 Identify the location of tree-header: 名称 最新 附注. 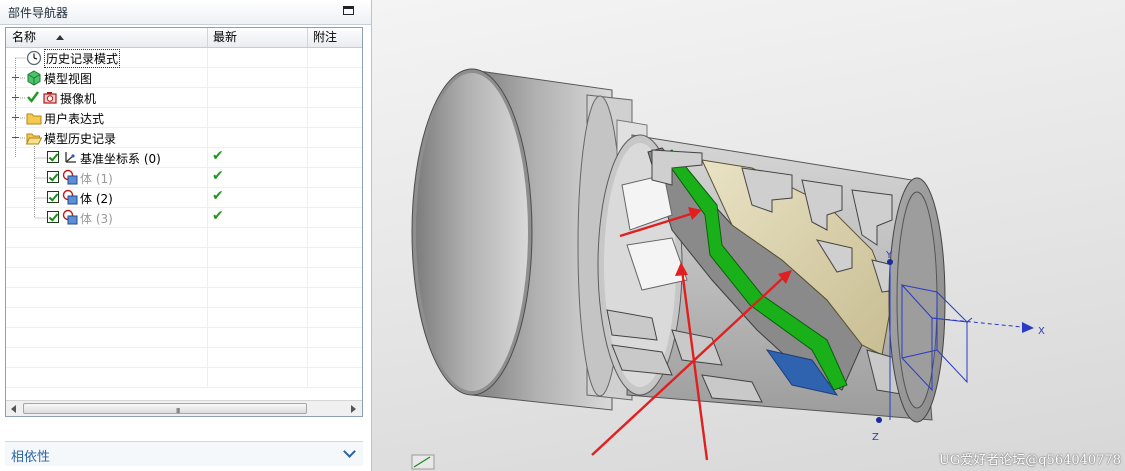
(184, 38).